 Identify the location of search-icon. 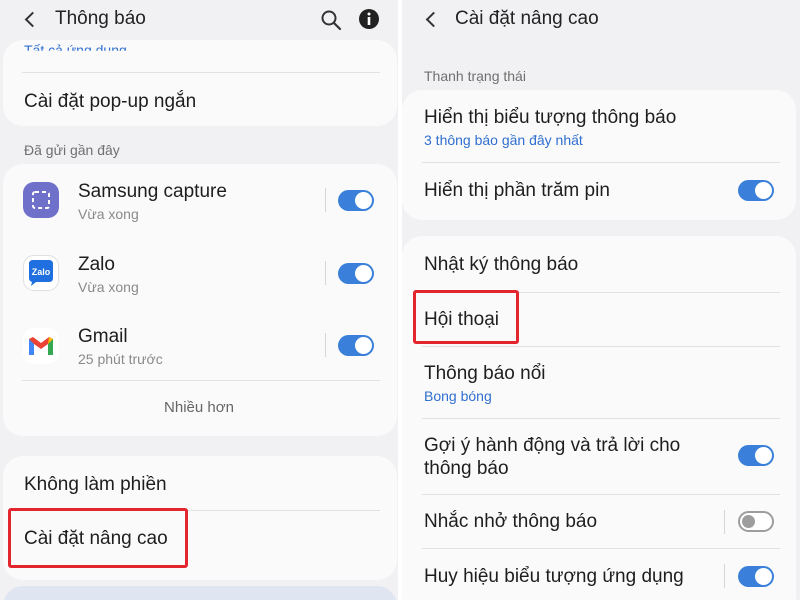
(331, 20).